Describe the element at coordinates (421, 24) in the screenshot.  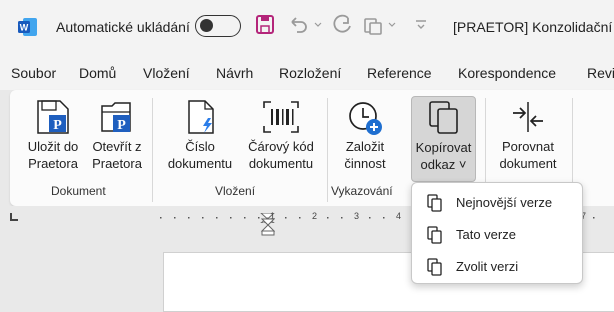
I see `more-tools-icon` at that location.